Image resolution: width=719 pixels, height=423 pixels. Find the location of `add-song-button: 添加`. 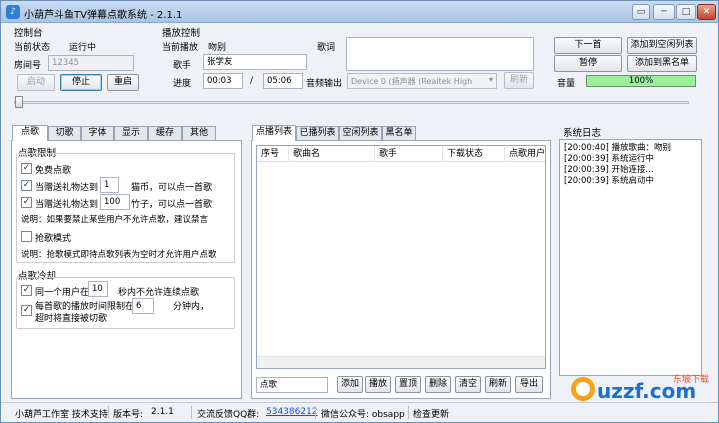

add-song-button: 添加 is located at coordinates (350, 384).